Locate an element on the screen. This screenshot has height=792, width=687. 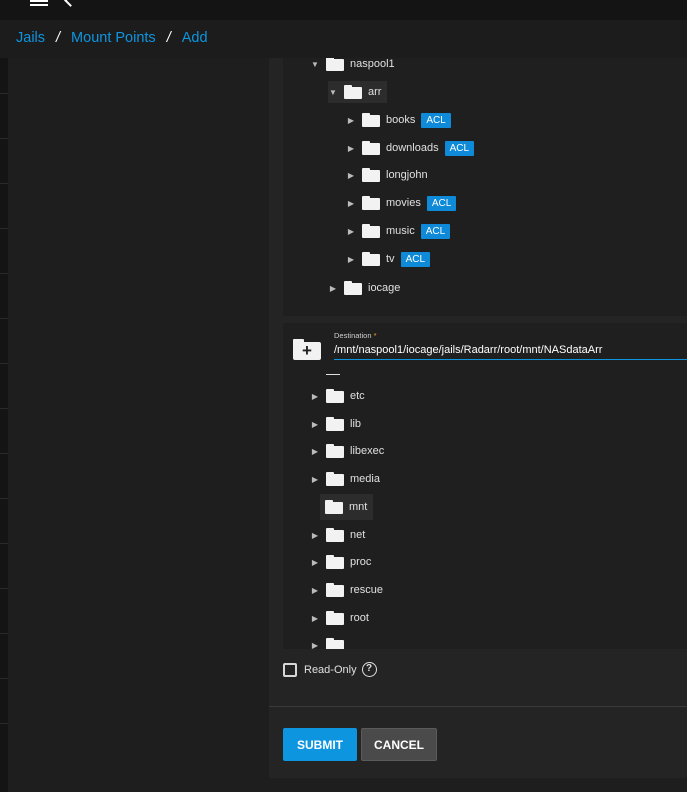
tree-node-label: longjohn is located at coordinates (407, 175).